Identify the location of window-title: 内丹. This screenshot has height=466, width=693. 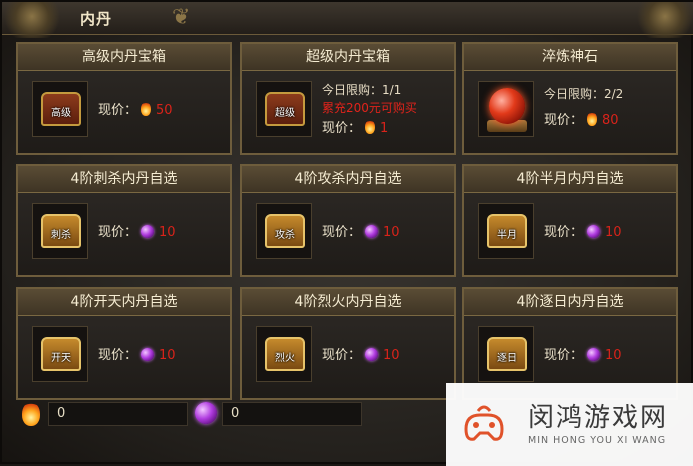
(96, 19).